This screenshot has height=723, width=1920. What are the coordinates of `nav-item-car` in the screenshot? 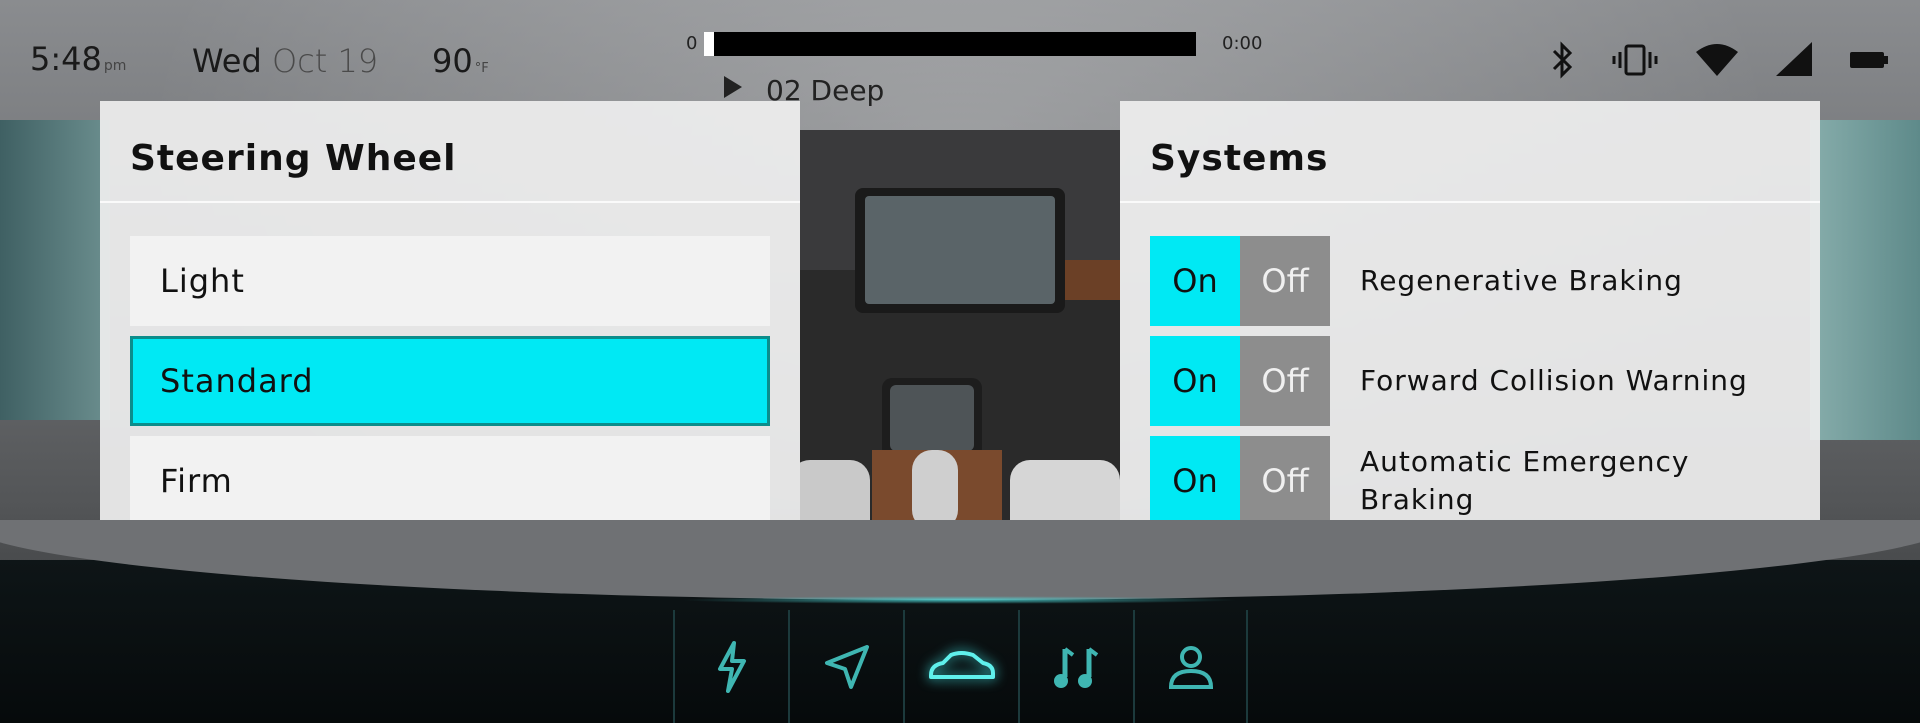 It's located at (960, 666).